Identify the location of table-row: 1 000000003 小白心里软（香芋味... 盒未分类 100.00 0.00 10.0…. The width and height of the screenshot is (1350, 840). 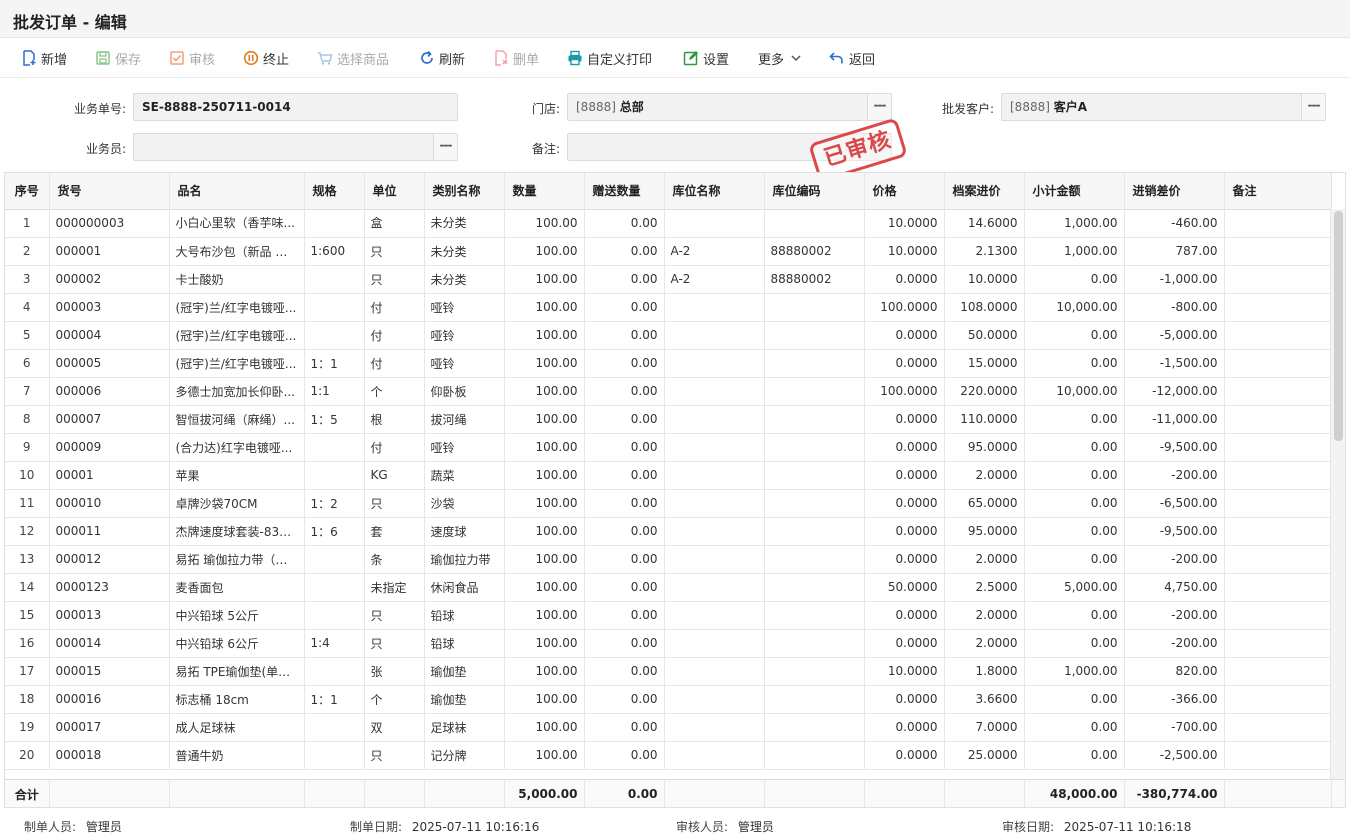
(668, 223).